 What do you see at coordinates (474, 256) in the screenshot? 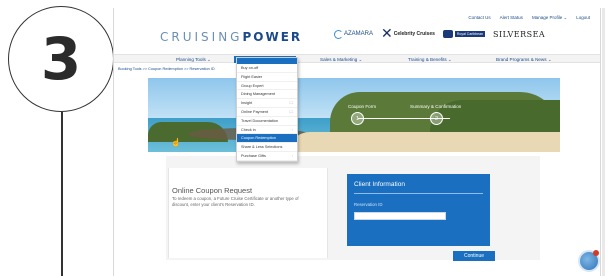
I see `continue-button: Continue` at bounding box center [474, 256].